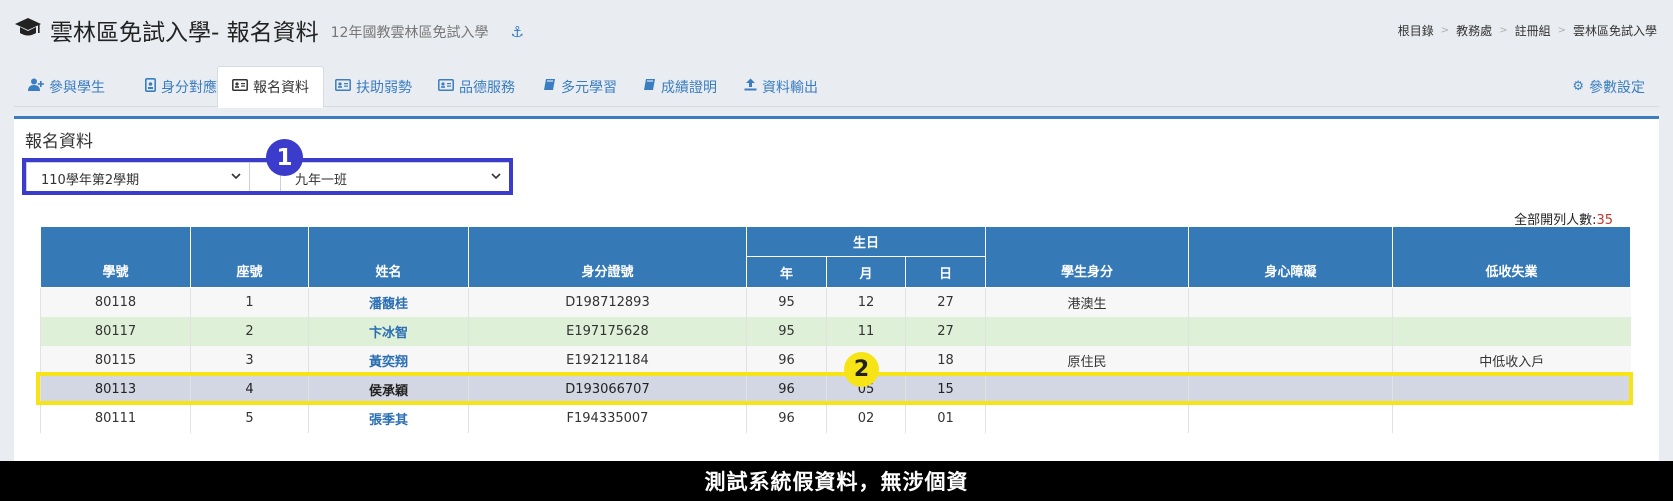  Describe the element at coordinates (249, 331) in the screenshot. I see `cell-seat-no: 2` at that location.